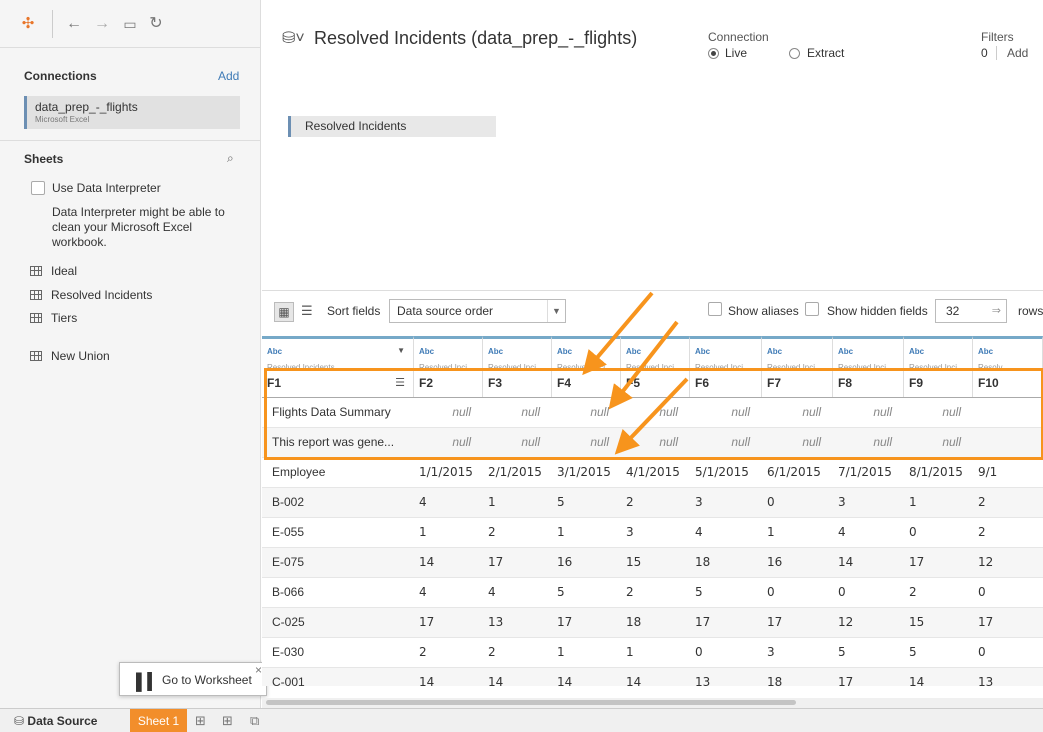 The height and width of the screenshot is (732, 1043). Describe the element at coordinates (338, 652) in the screenshot. I see `table-cell: E-030` at that location.